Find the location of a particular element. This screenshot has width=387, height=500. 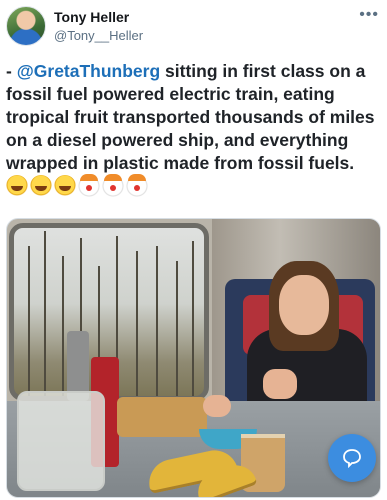

speech-bubble-icon is located at coordinates (352, 458).